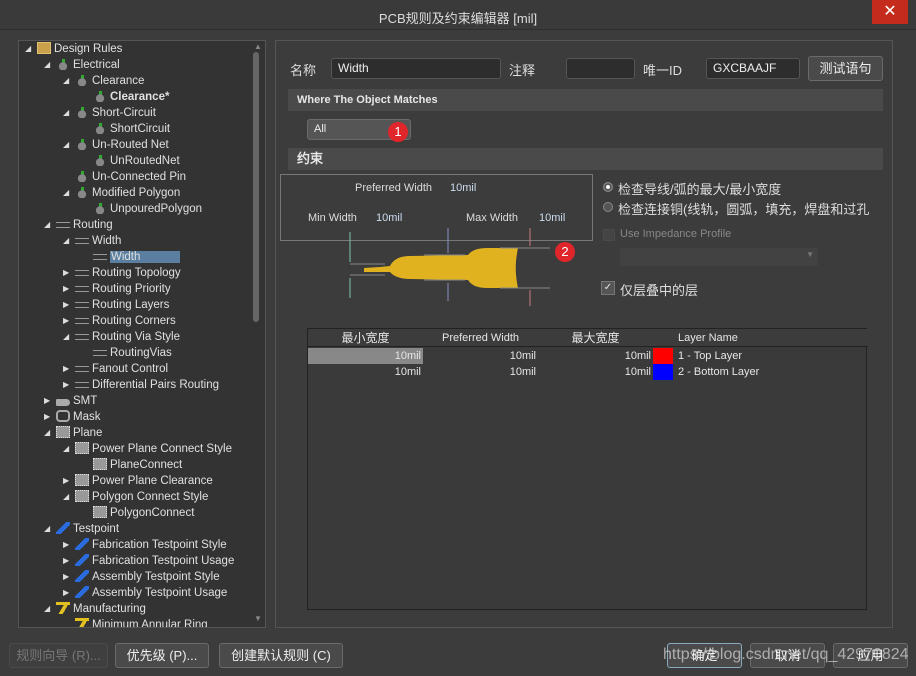 The width and height of the screenshot is (916, 676). Describe the element at coordinates (135, 497) in the screenshot. I see `tree-item: ◢ Polygon Connect Style` at that location.